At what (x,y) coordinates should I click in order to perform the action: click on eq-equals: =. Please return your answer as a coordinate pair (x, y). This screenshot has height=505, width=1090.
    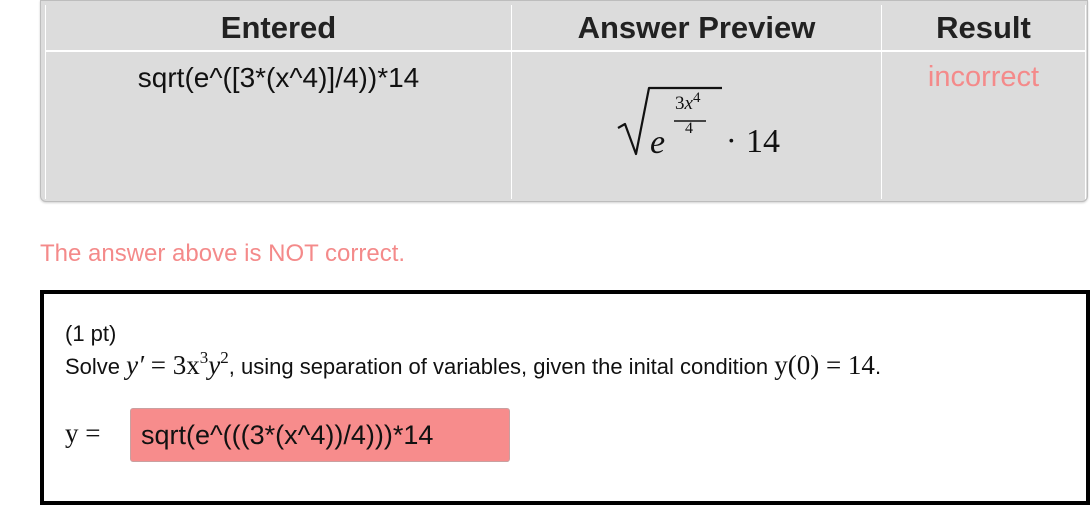
    Looking at the image, I should click on (158, 365).